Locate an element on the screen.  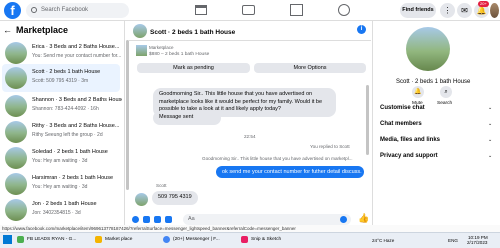
listing-avatar is located at coordinates (428, 49).